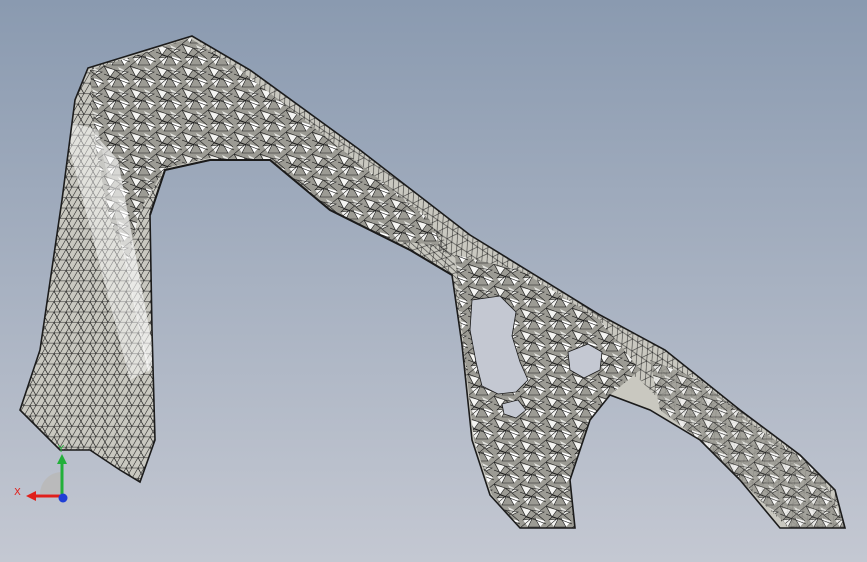 This screenshot has height=562, width=867. I want to click on y-axis-arrowhead, so click(62, 459).